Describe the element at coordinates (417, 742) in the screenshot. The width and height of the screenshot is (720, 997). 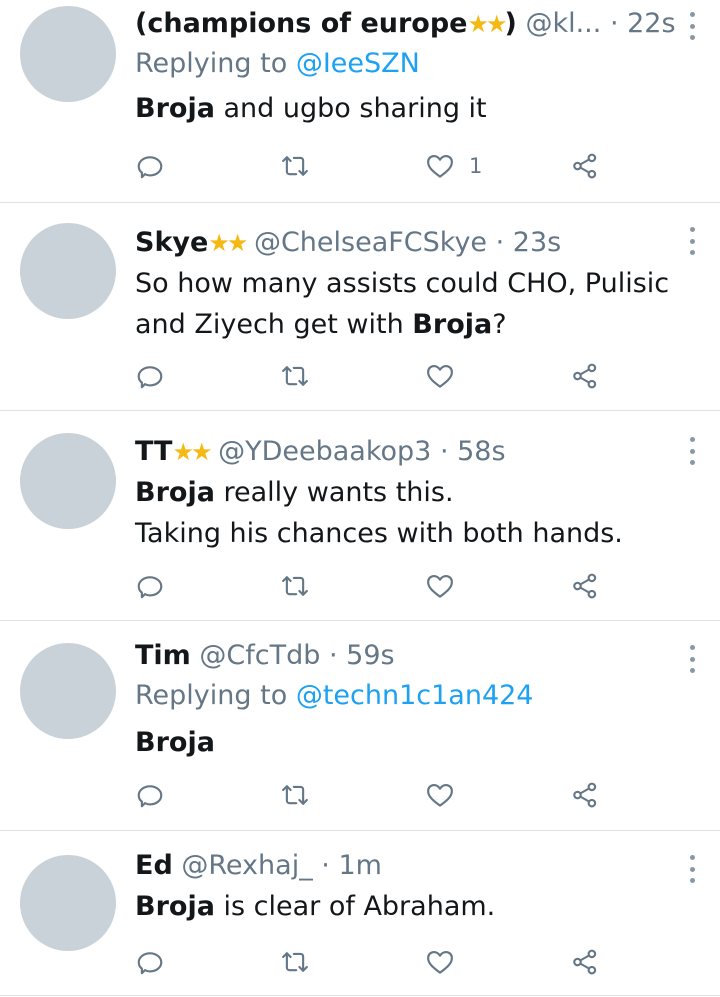
I see `tweet-text: Broja` at that location.